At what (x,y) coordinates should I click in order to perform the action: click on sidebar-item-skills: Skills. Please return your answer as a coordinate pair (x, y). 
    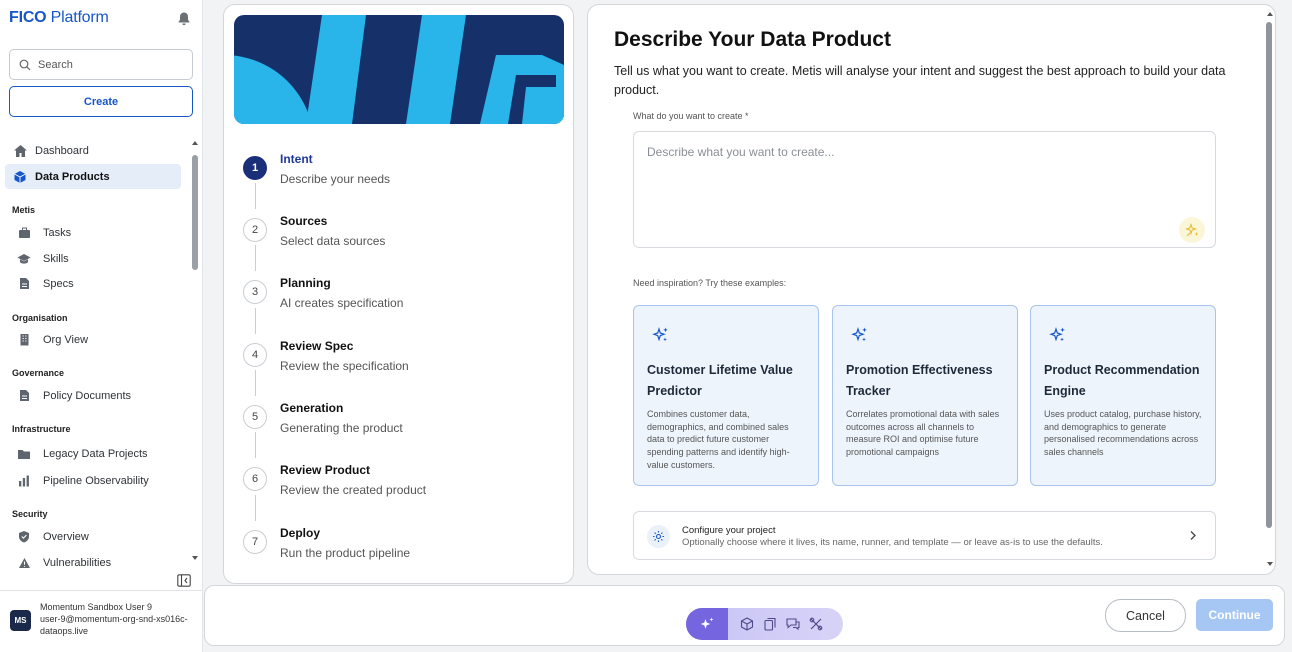
    Looking at the image, I should click on (93, 258).